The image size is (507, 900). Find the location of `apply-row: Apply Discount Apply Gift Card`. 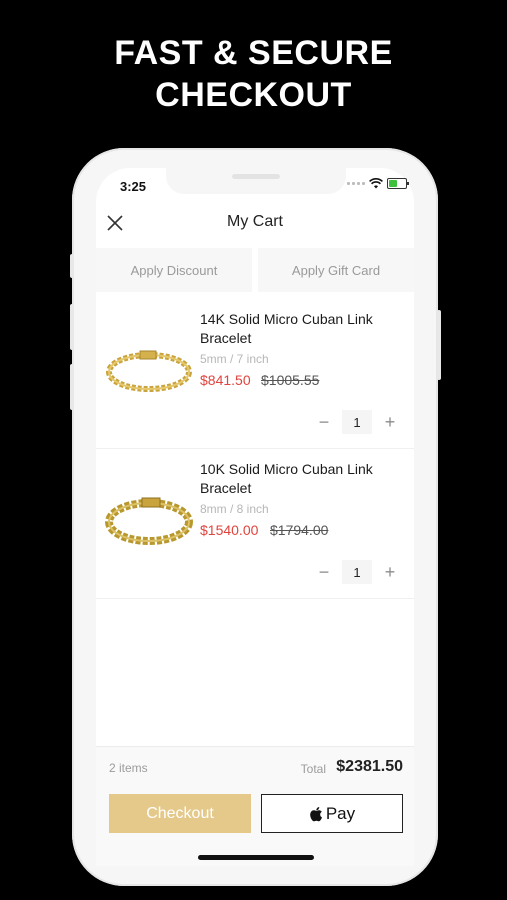

apply-row: Apply Discount Apply Gift Card is located at coordinates (255, 270).